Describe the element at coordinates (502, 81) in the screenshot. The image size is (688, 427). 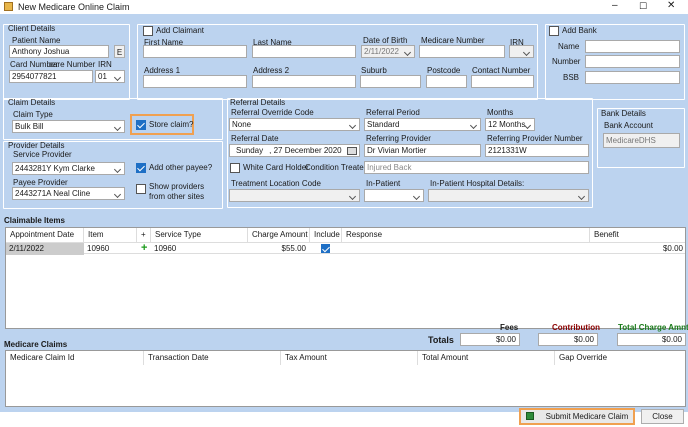
I see `contact-number-field` at that location.